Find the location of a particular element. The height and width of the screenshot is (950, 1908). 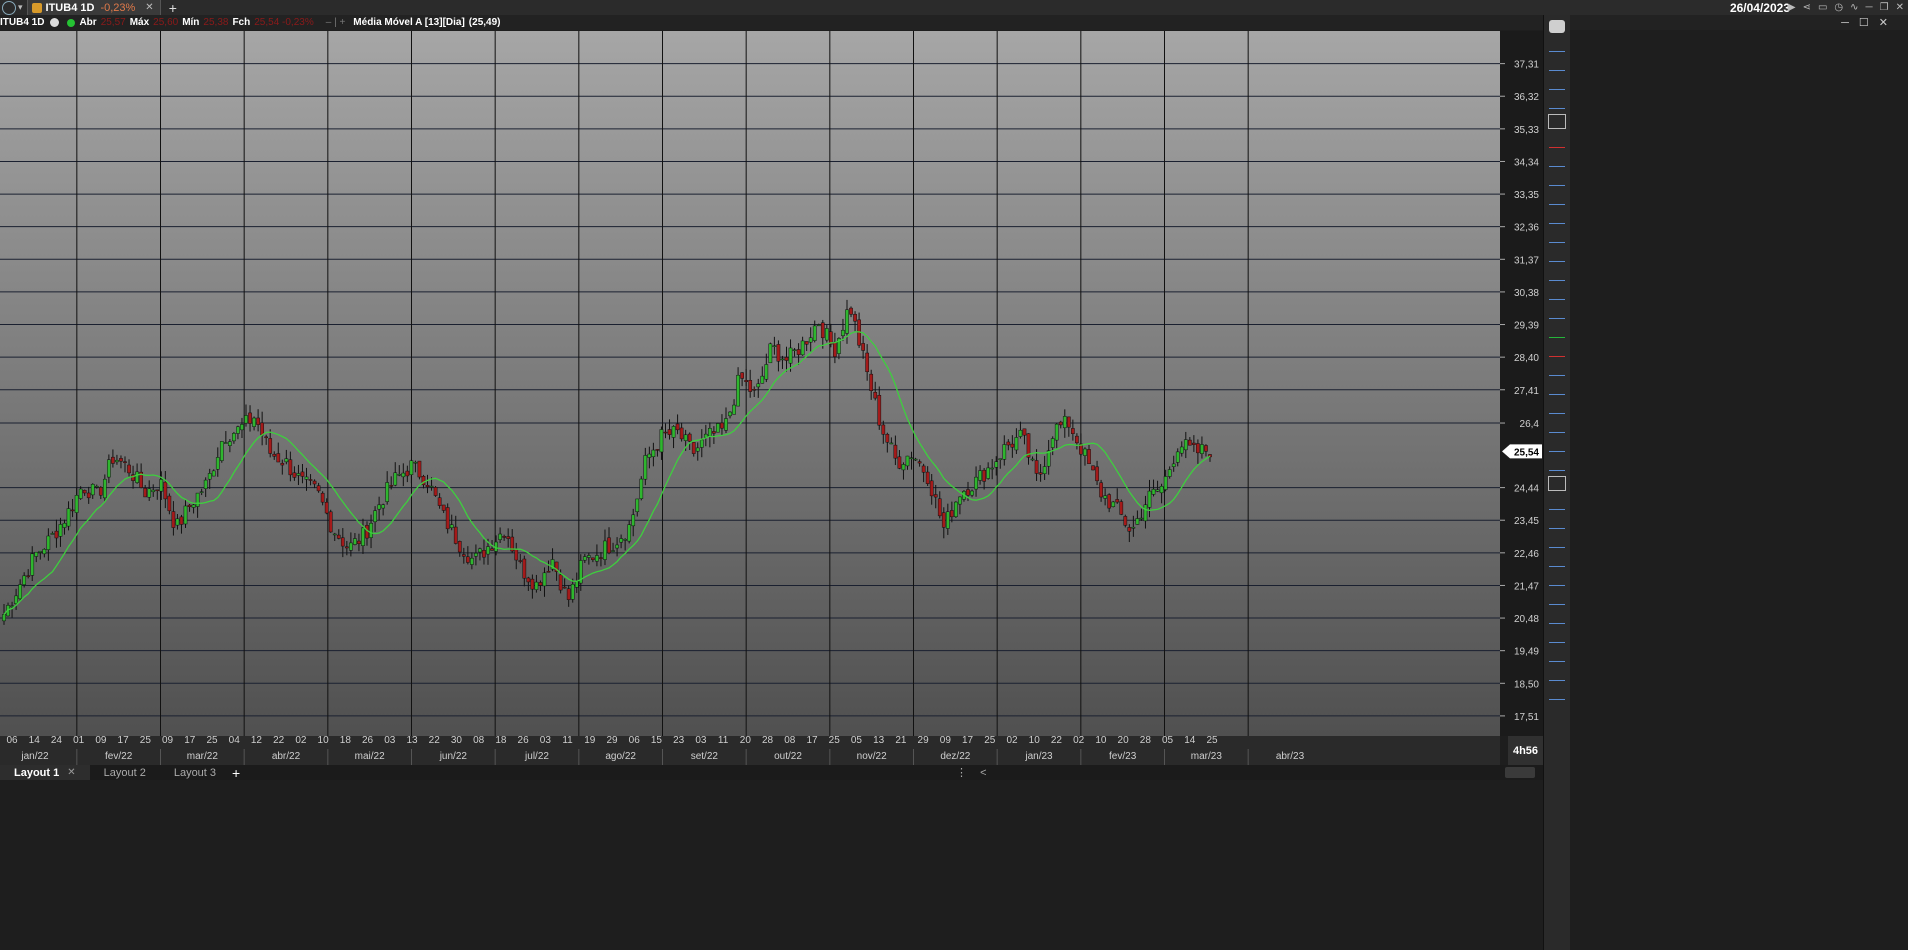

tile-icon: ▭ is located at coordinates (1822, 7).